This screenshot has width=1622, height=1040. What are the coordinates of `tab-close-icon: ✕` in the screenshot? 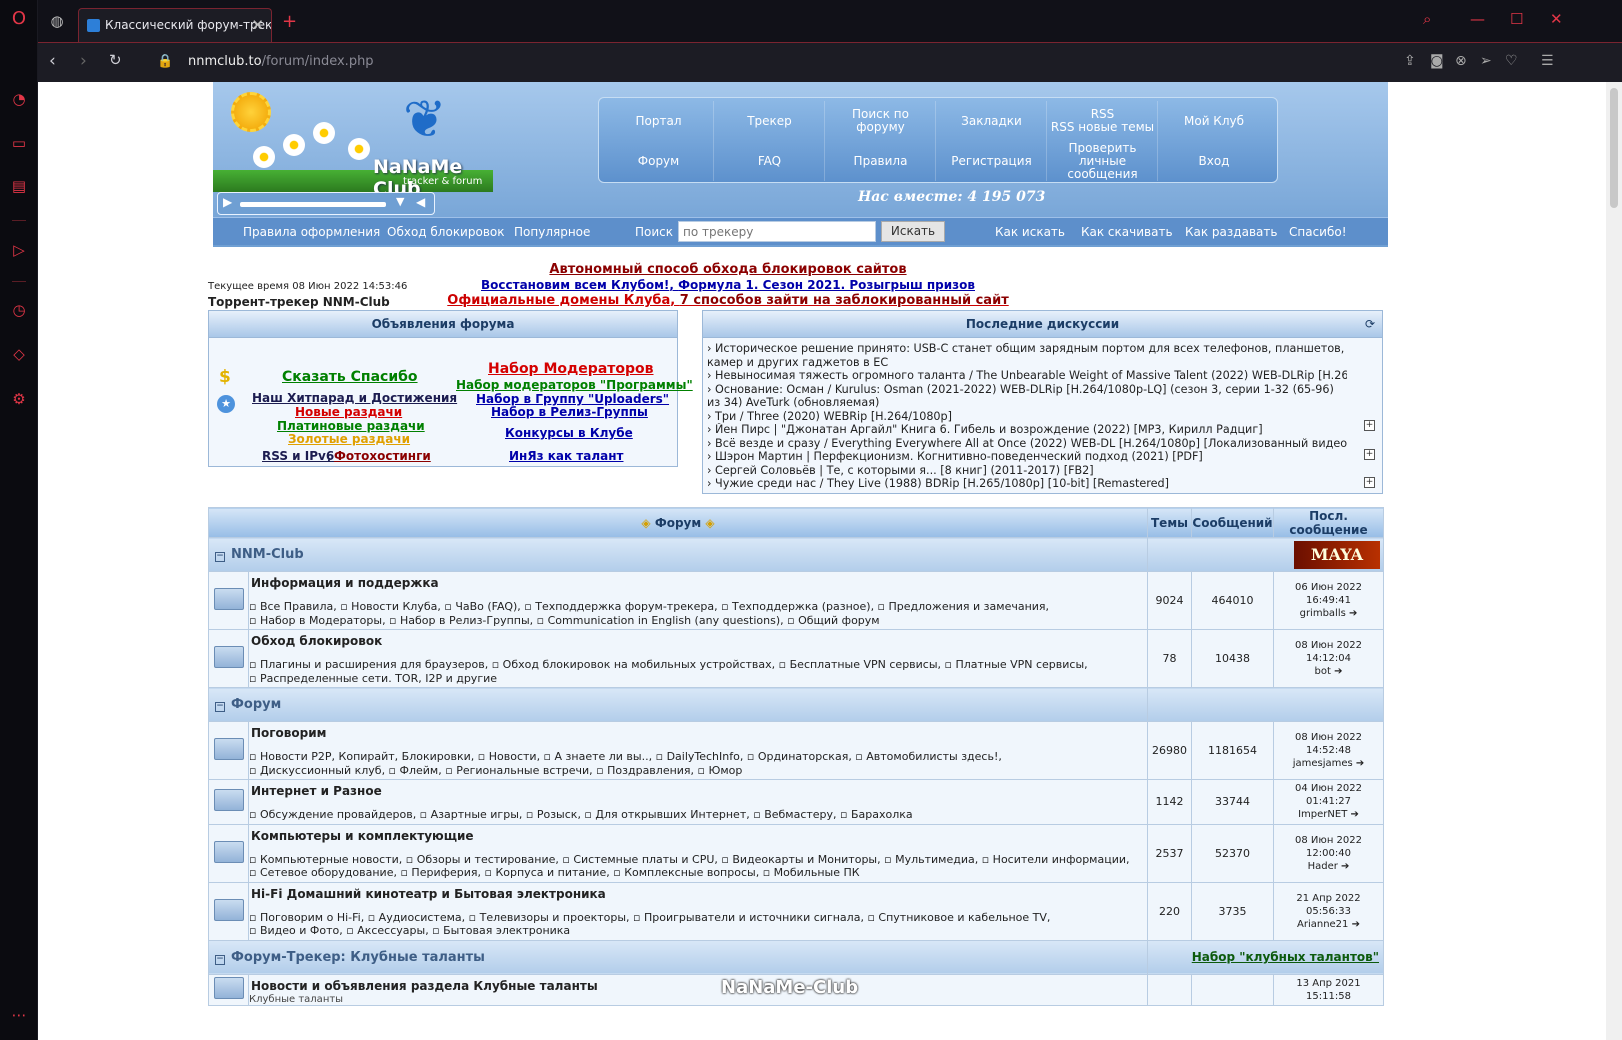 It's located at (257, 25).